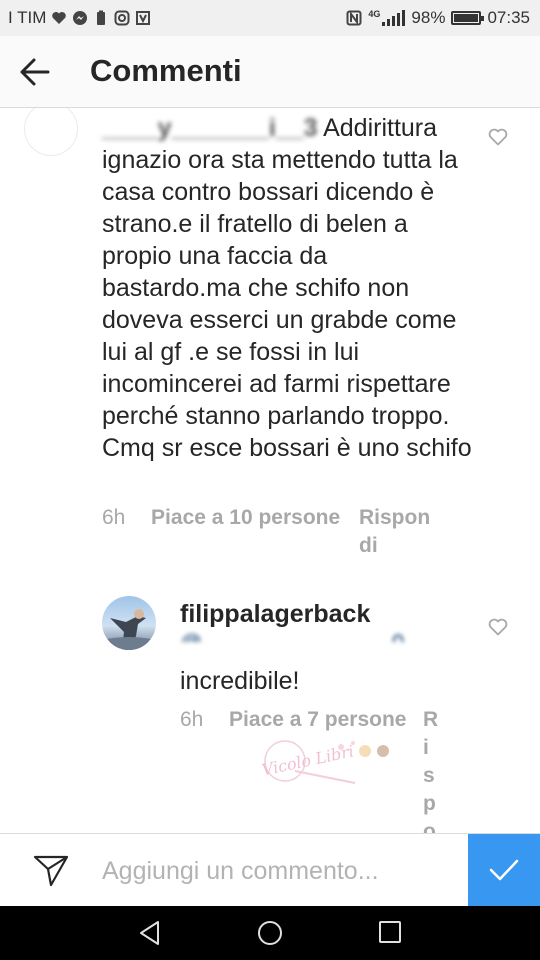  What do you see at coordinates (317, 719) in the screenshot?
I see `likes-count: Piace a 7 persone` at bounding box center [317, 719].